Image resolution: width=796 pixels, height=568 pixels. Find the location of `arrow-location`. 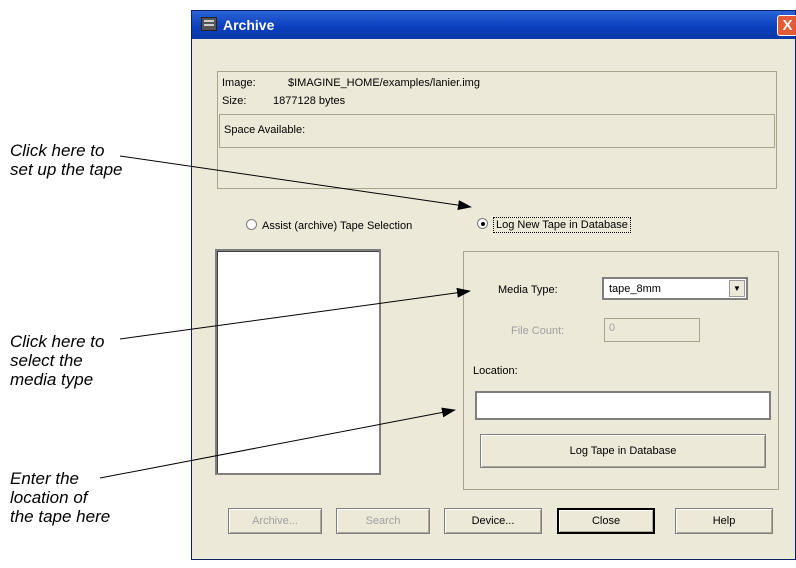

arrow-location is located at coordinates (277, 443).